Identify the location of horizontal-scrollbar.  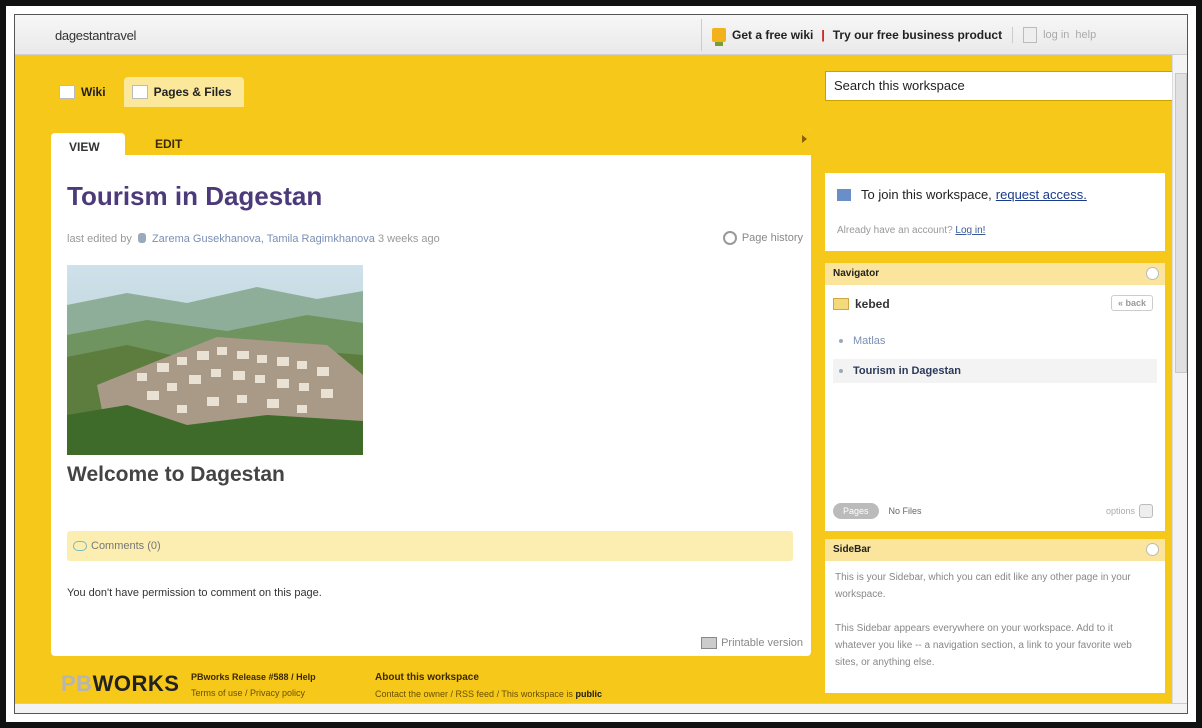
(601, 708).